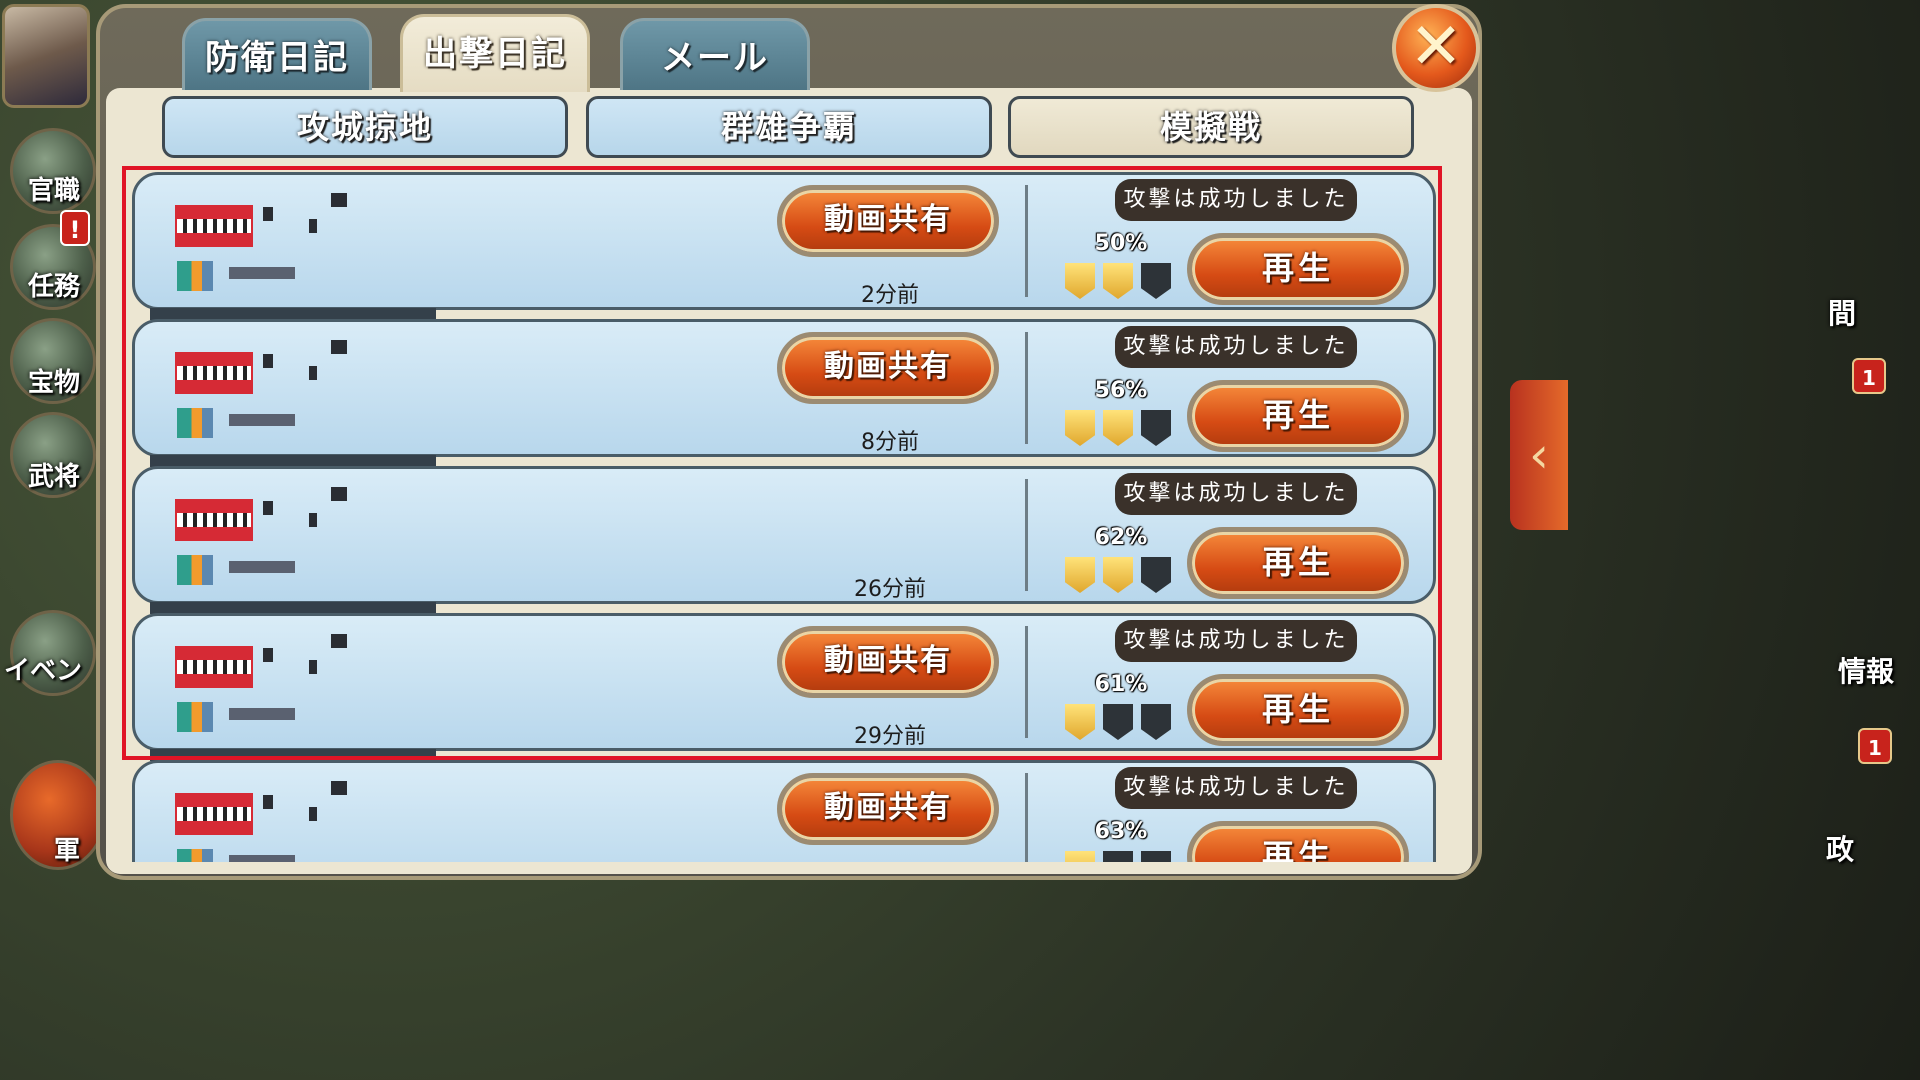 The height and width of the screenshot is (1080, 1920). What do you see at coordinates (365, 127) in the screenshot?
I see `subtab-siege: 攻城掠地` at bounding box center [365, 127].